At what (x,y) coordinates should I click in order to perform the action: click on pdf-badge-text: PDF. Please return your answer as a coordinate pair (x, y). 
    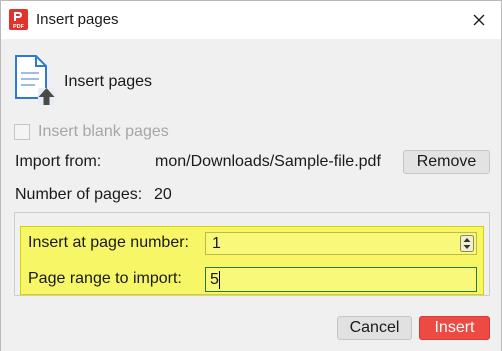
    Looking at the image, I should click on (19, 27).